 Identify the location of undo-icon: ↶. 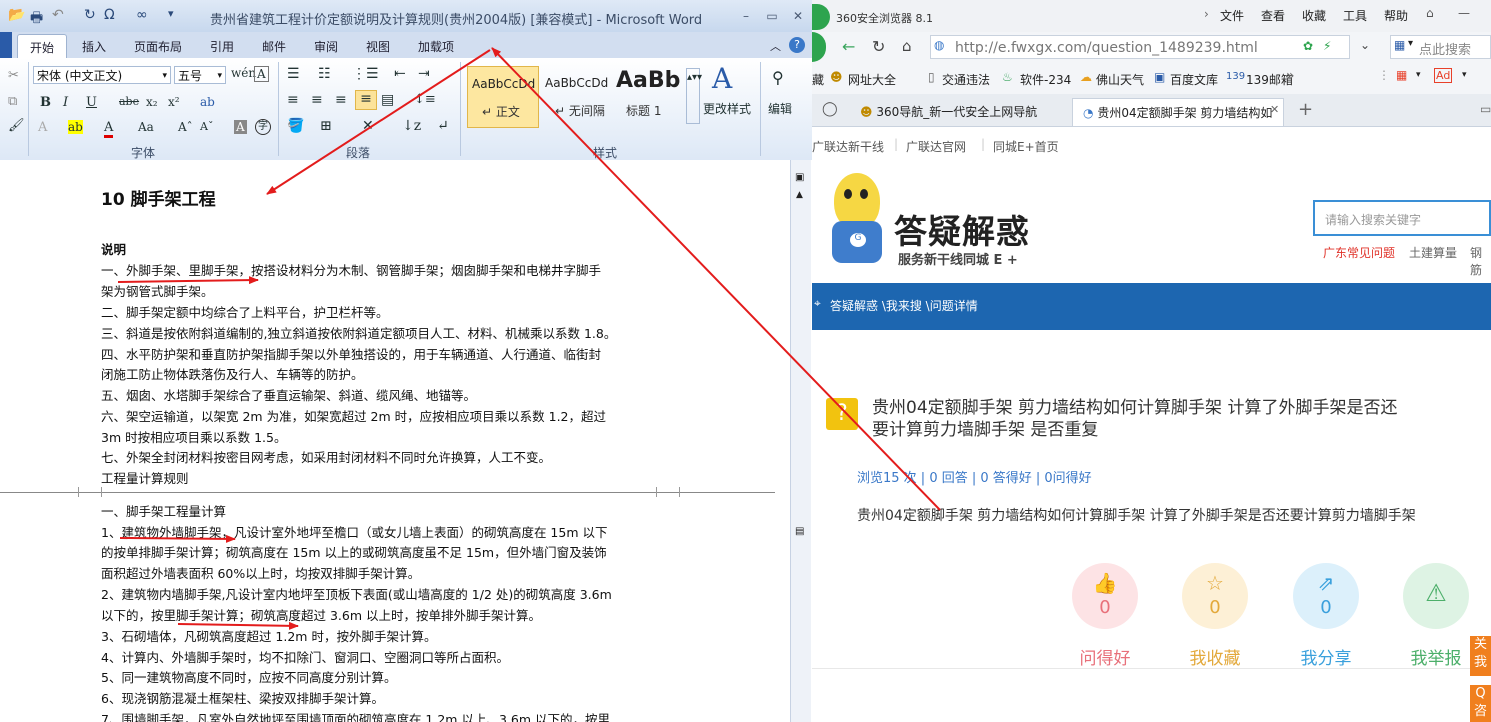
(58, 15).